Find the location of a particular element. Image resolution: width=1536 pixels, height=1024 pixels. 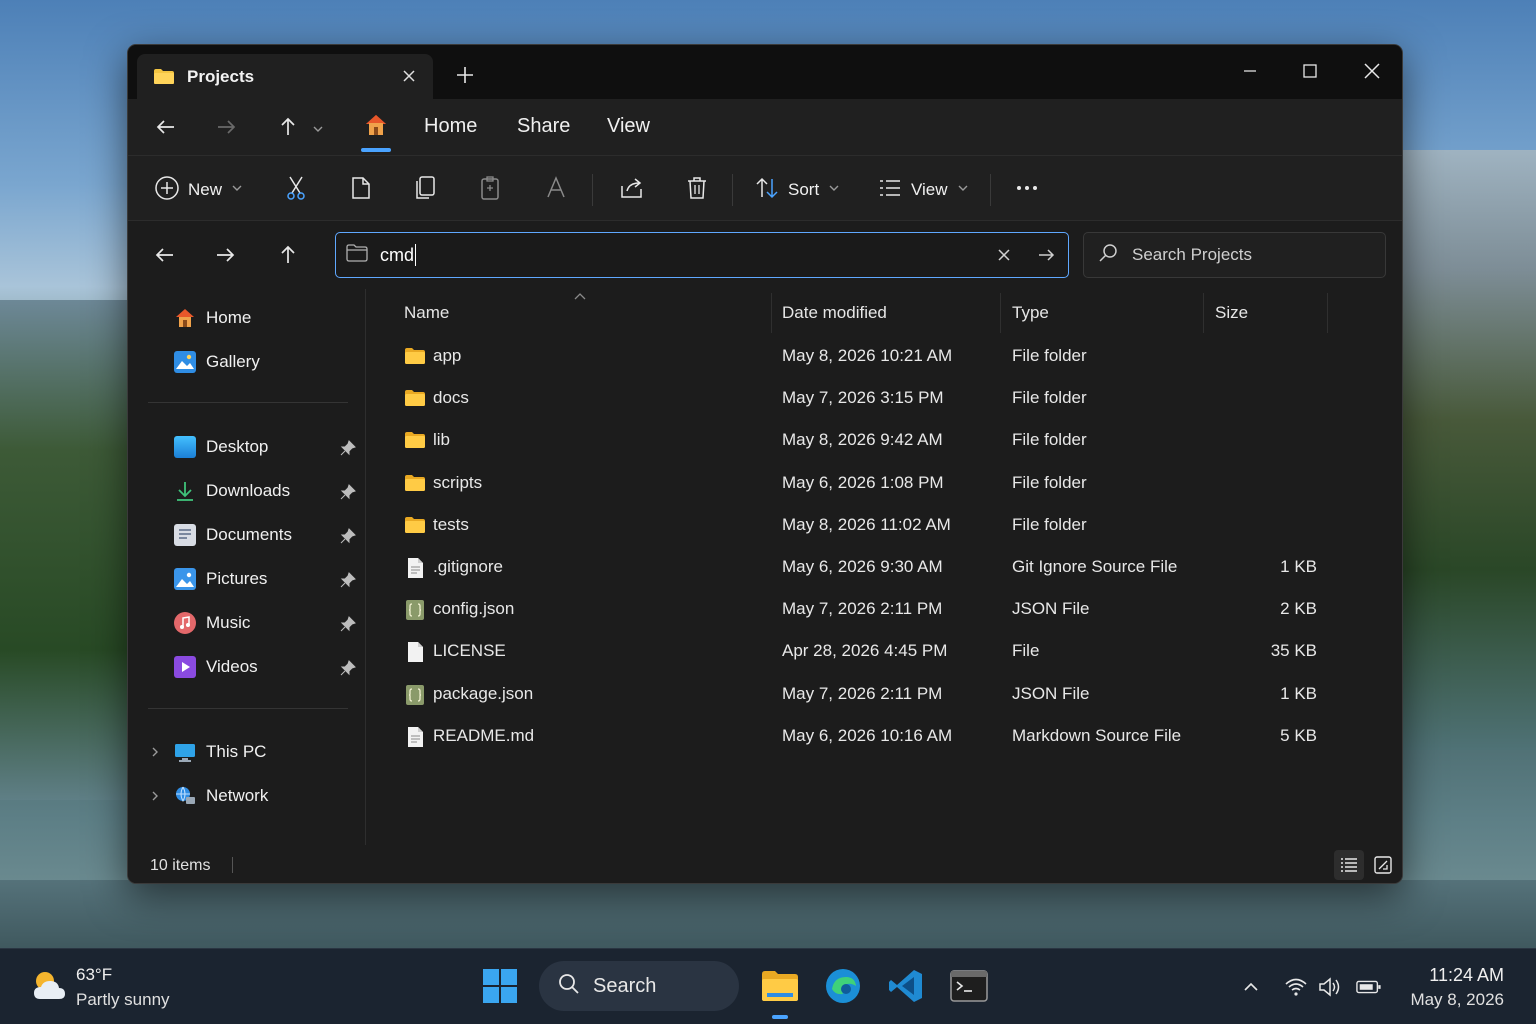

recent-dropdown-icon is located at coordinates (318, 129).